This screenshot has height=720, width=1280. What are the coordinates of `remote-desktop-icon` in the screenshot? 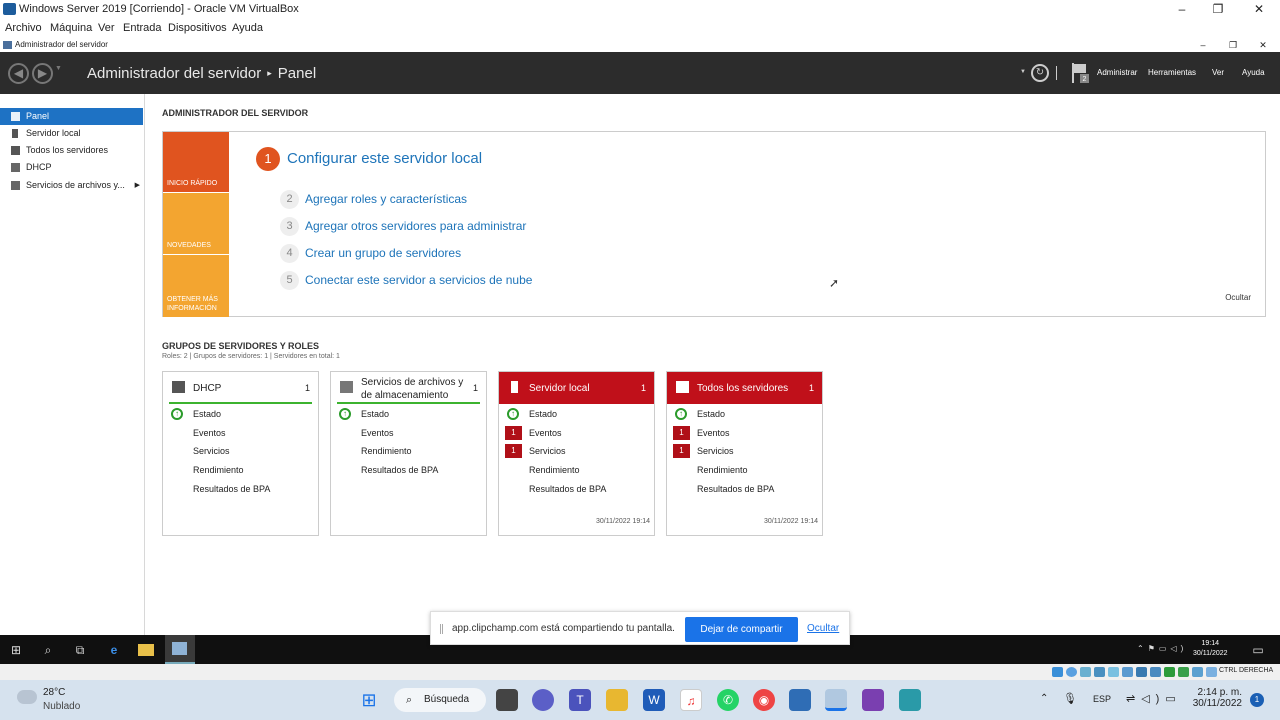 It's located at (910, 700).